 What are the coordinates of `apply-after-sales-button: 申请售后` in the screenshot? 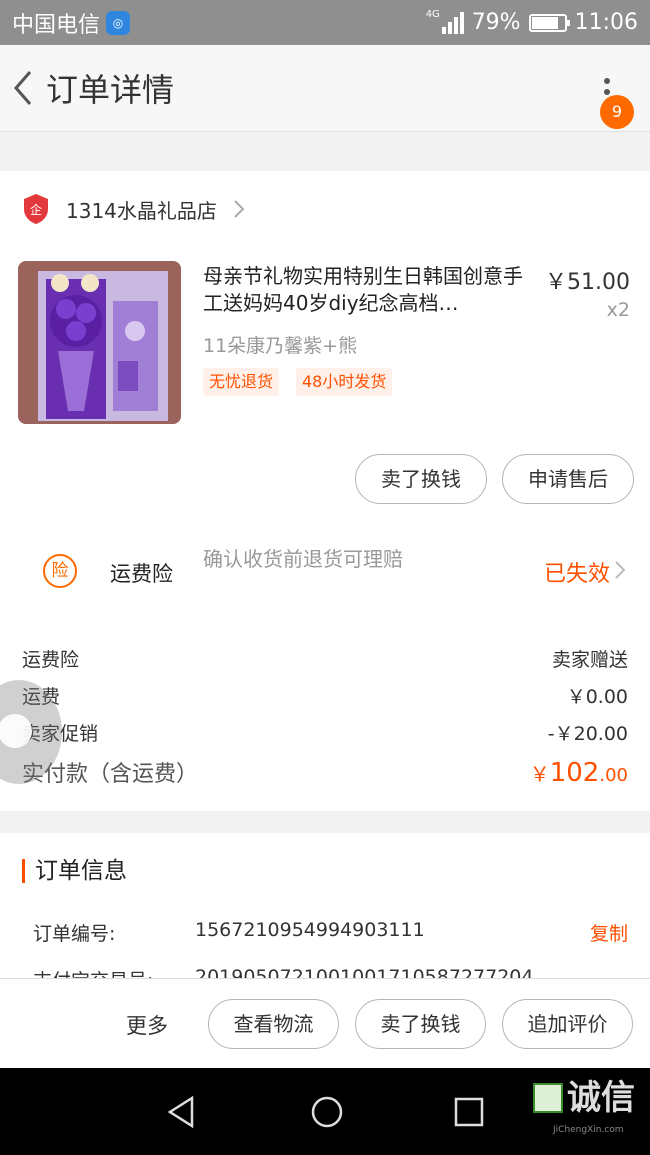 It's located at (568, 479).